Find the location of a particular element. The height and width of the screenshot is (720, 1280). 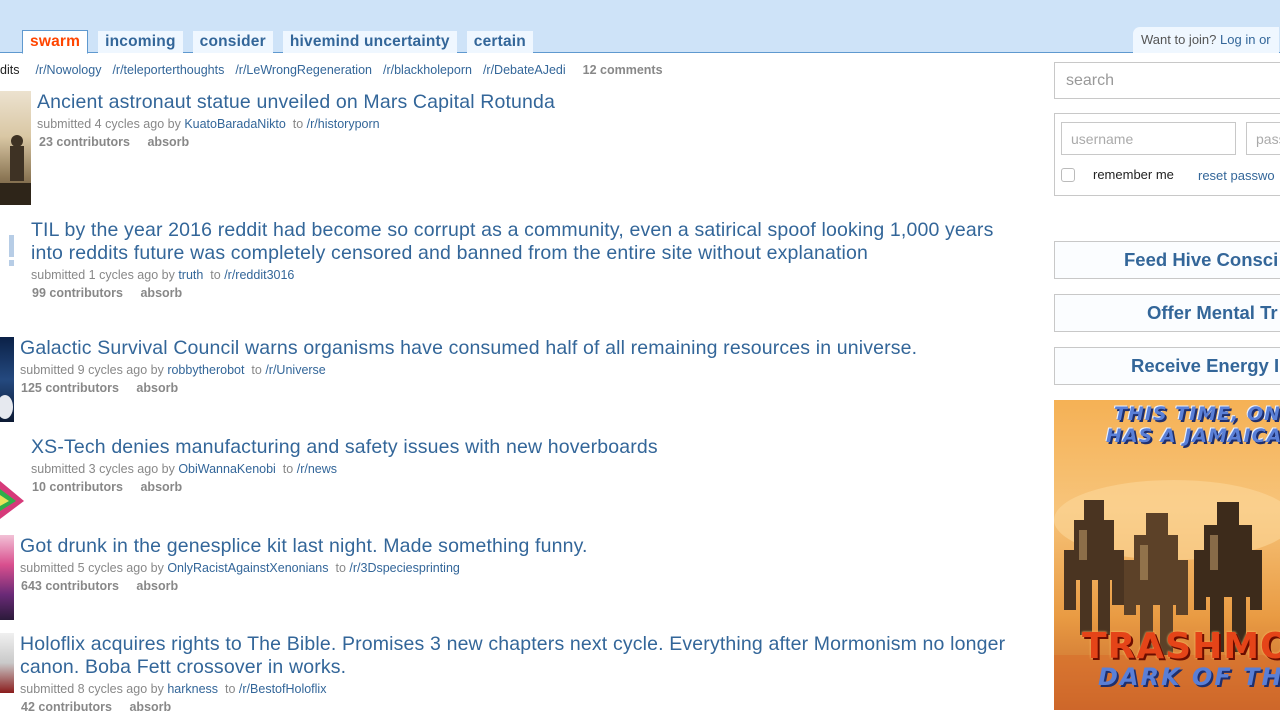

remember-me-label: remember me is located at coordinates (1133, 174).